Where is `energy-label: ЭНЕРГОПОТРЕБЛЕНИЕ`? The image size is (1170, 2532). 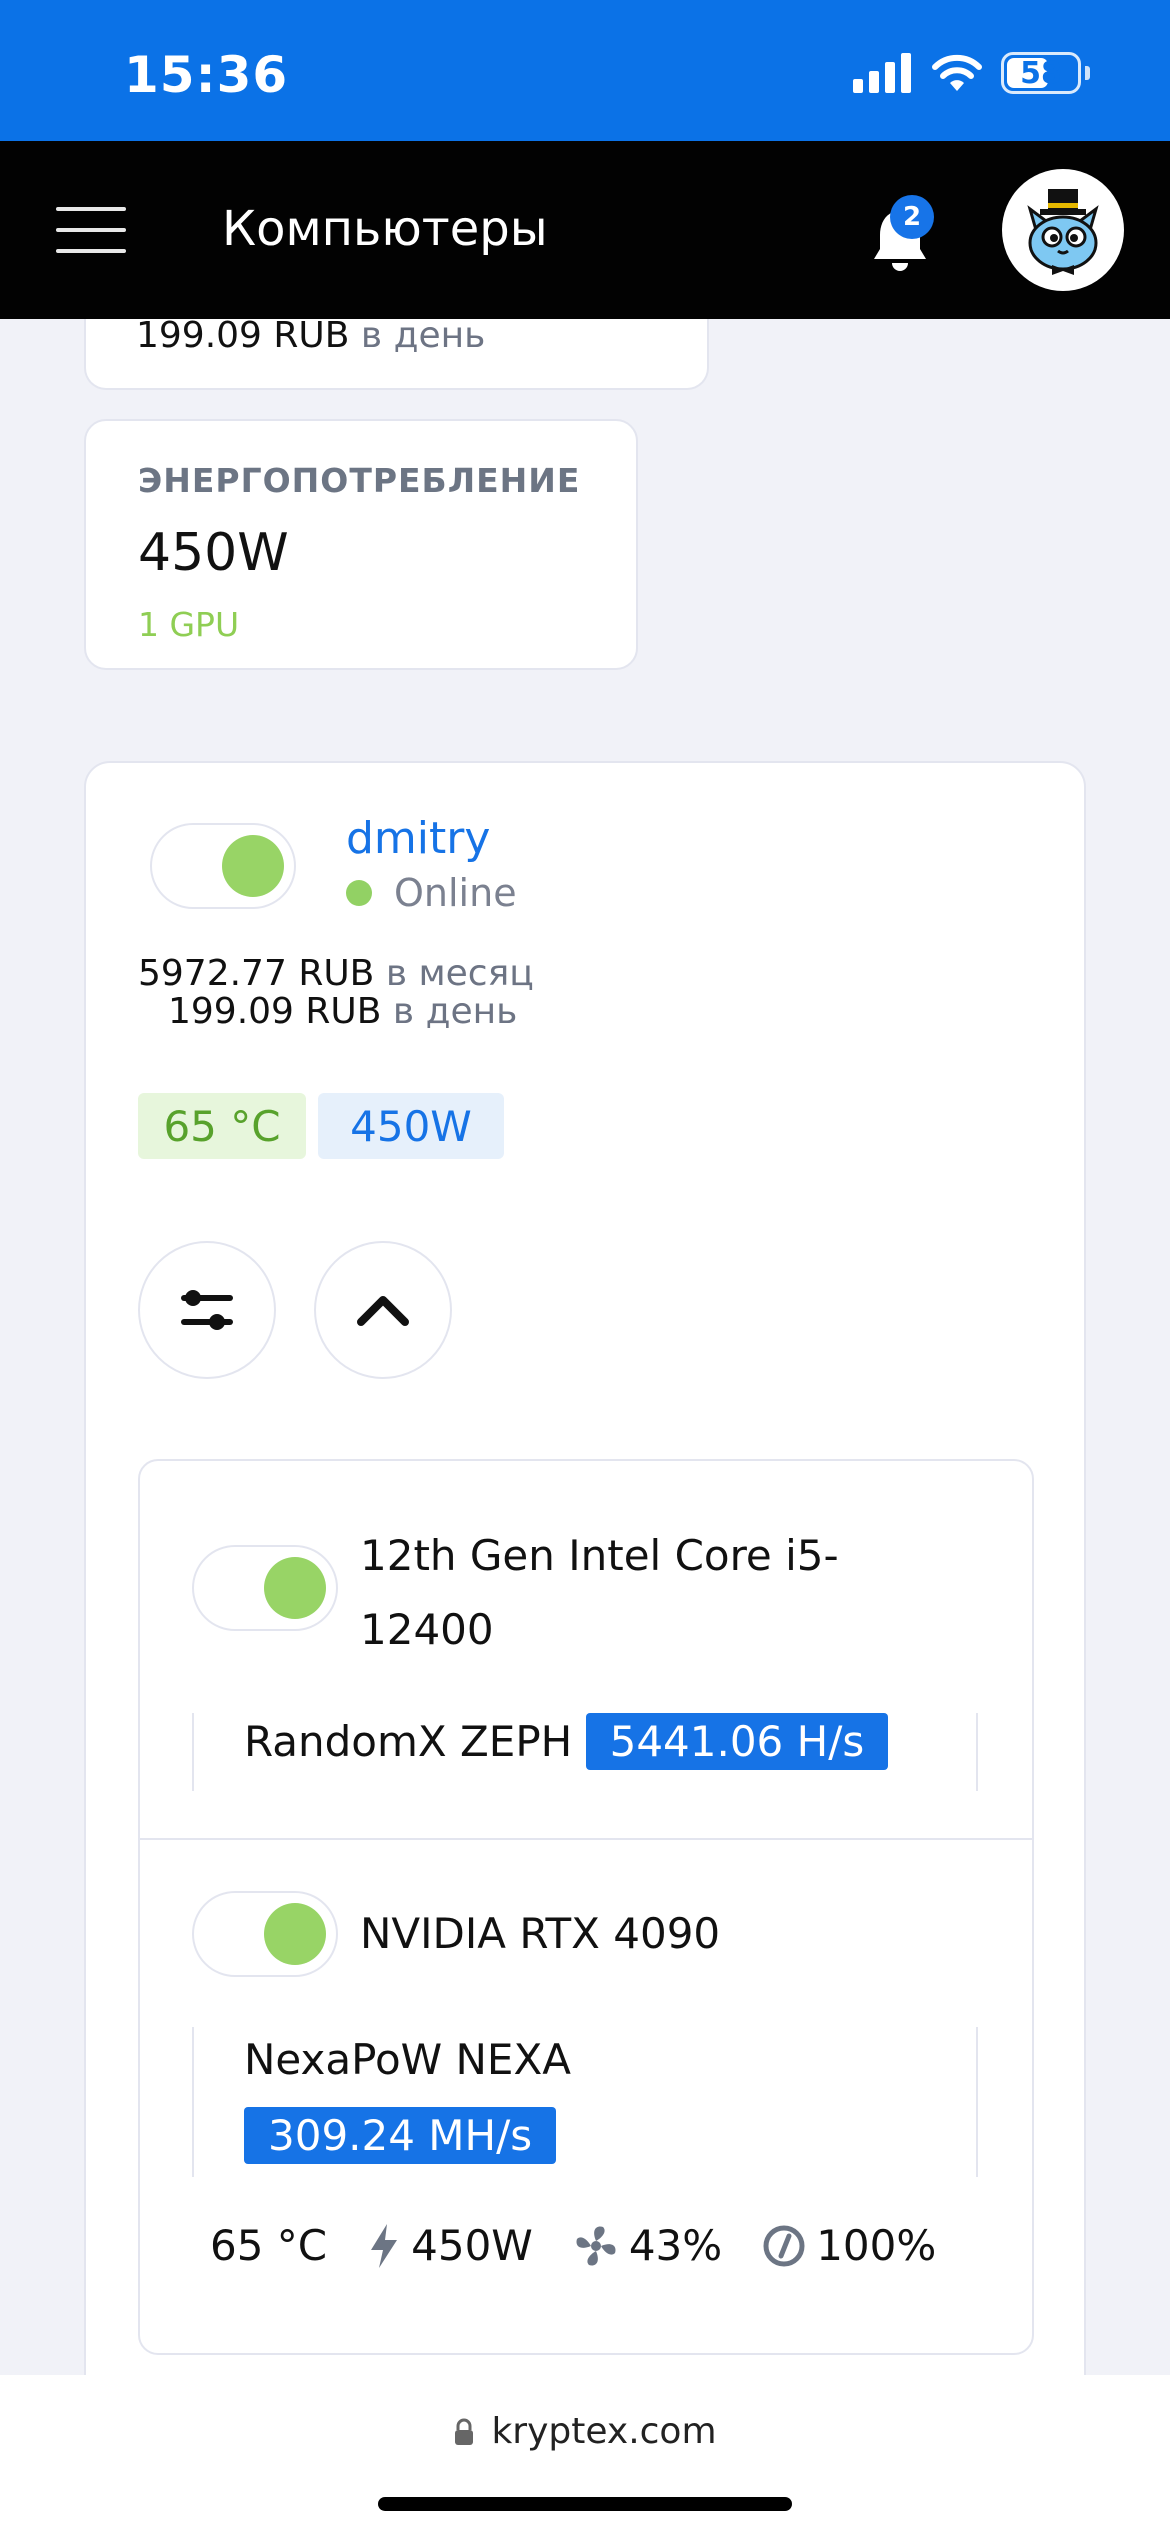
energy-label: ЭНЕРГОПОТРЕБЛЕНИЕ is located at coordinates (359, 480).